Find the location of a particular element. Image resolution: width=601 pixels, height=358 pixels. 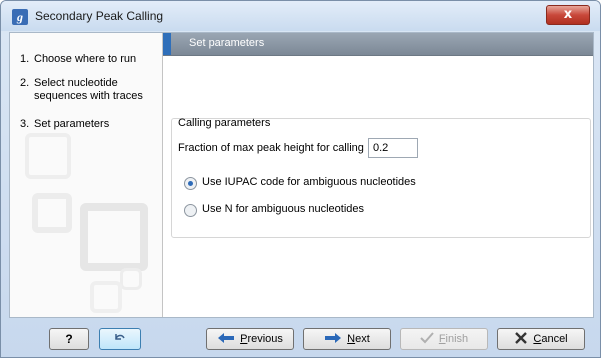

arrow-right-icon is located at coordinates (333, 339).